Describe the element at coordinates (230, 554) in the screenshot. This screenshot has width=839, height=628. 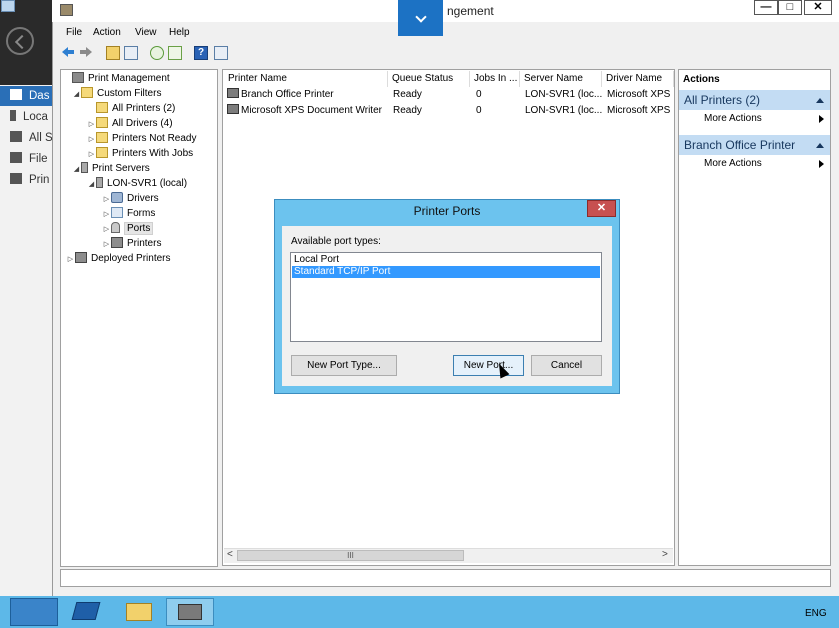
I see `scroll-left-button: <` at that location.